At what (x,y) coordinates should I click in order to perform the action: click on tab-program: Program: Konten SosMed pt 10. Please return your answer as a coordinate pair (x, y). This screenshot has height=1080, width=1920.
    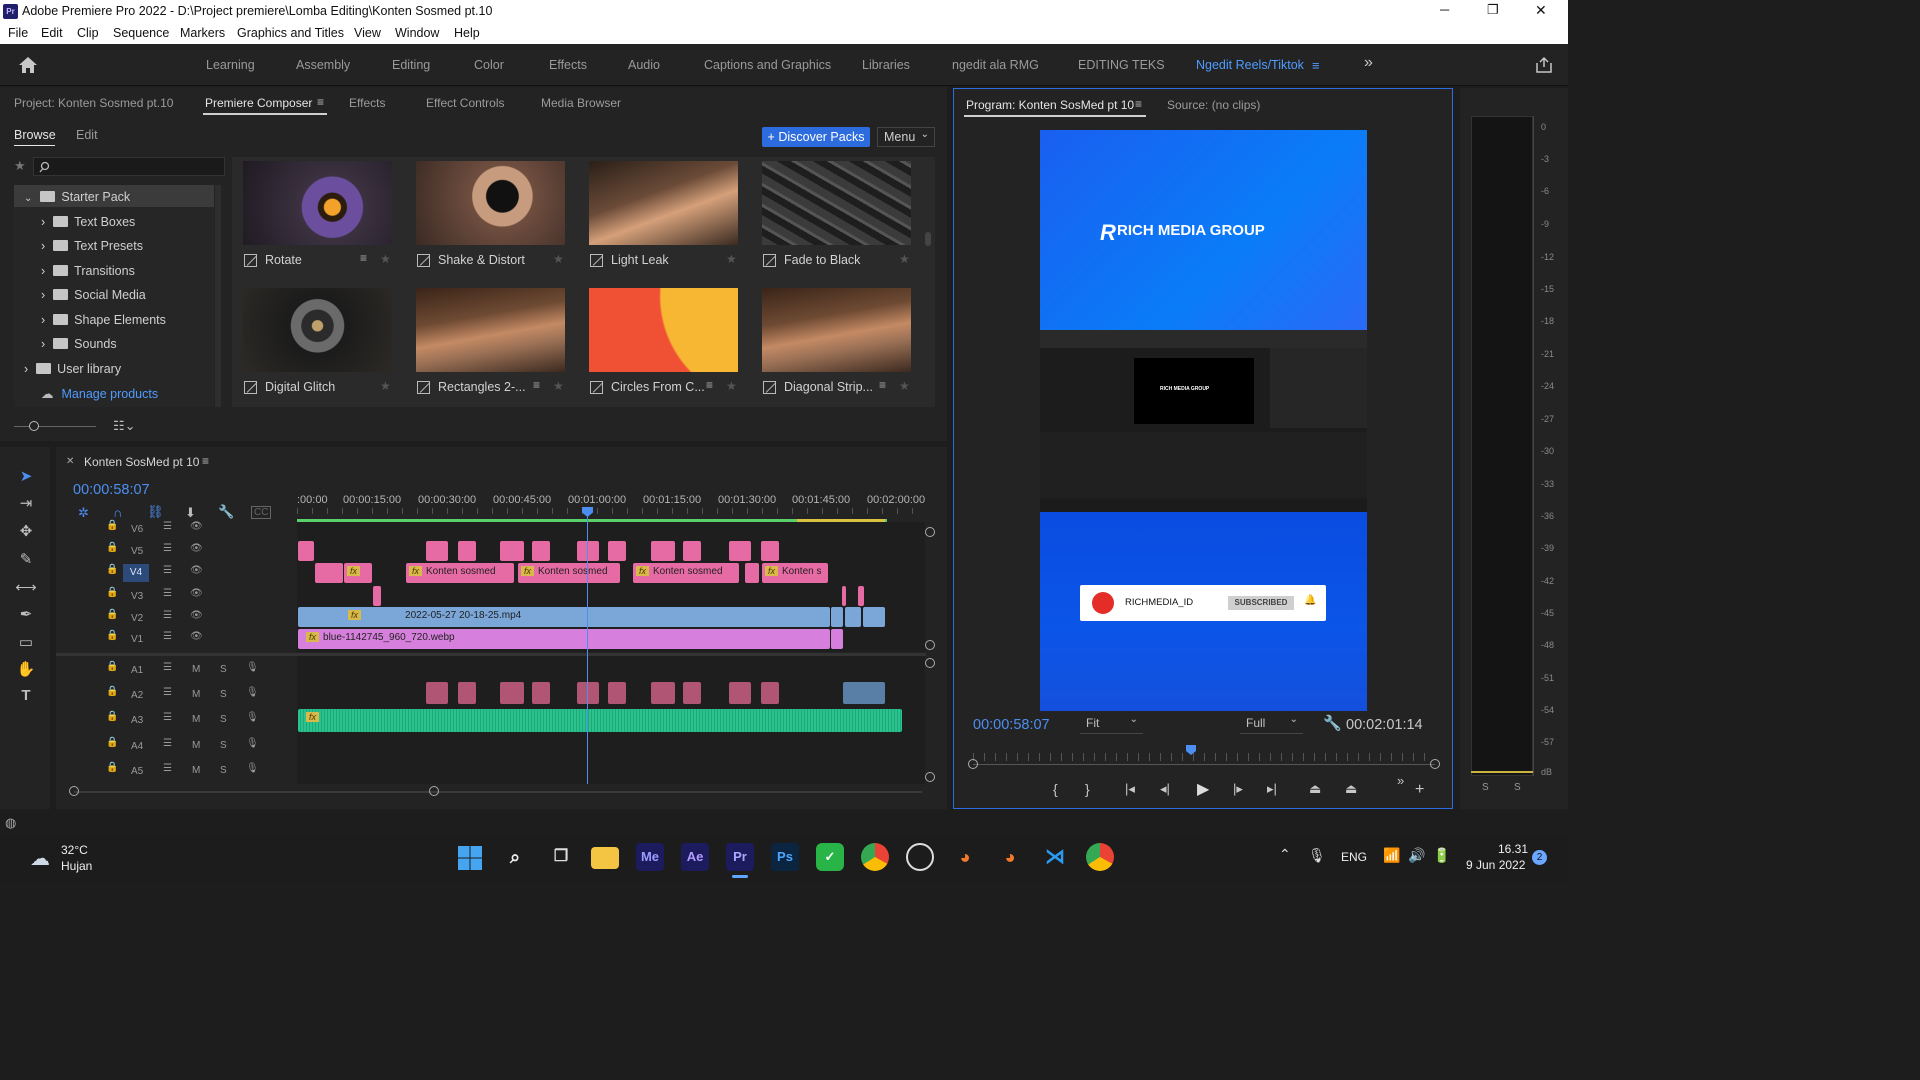
    Looking at the image, I should click on (1050, 105).